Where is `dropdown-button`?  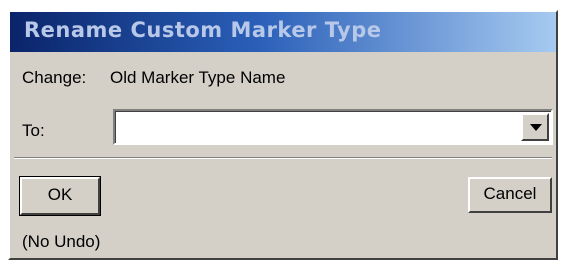
dropdown-button is located at coordinates (535, 127).